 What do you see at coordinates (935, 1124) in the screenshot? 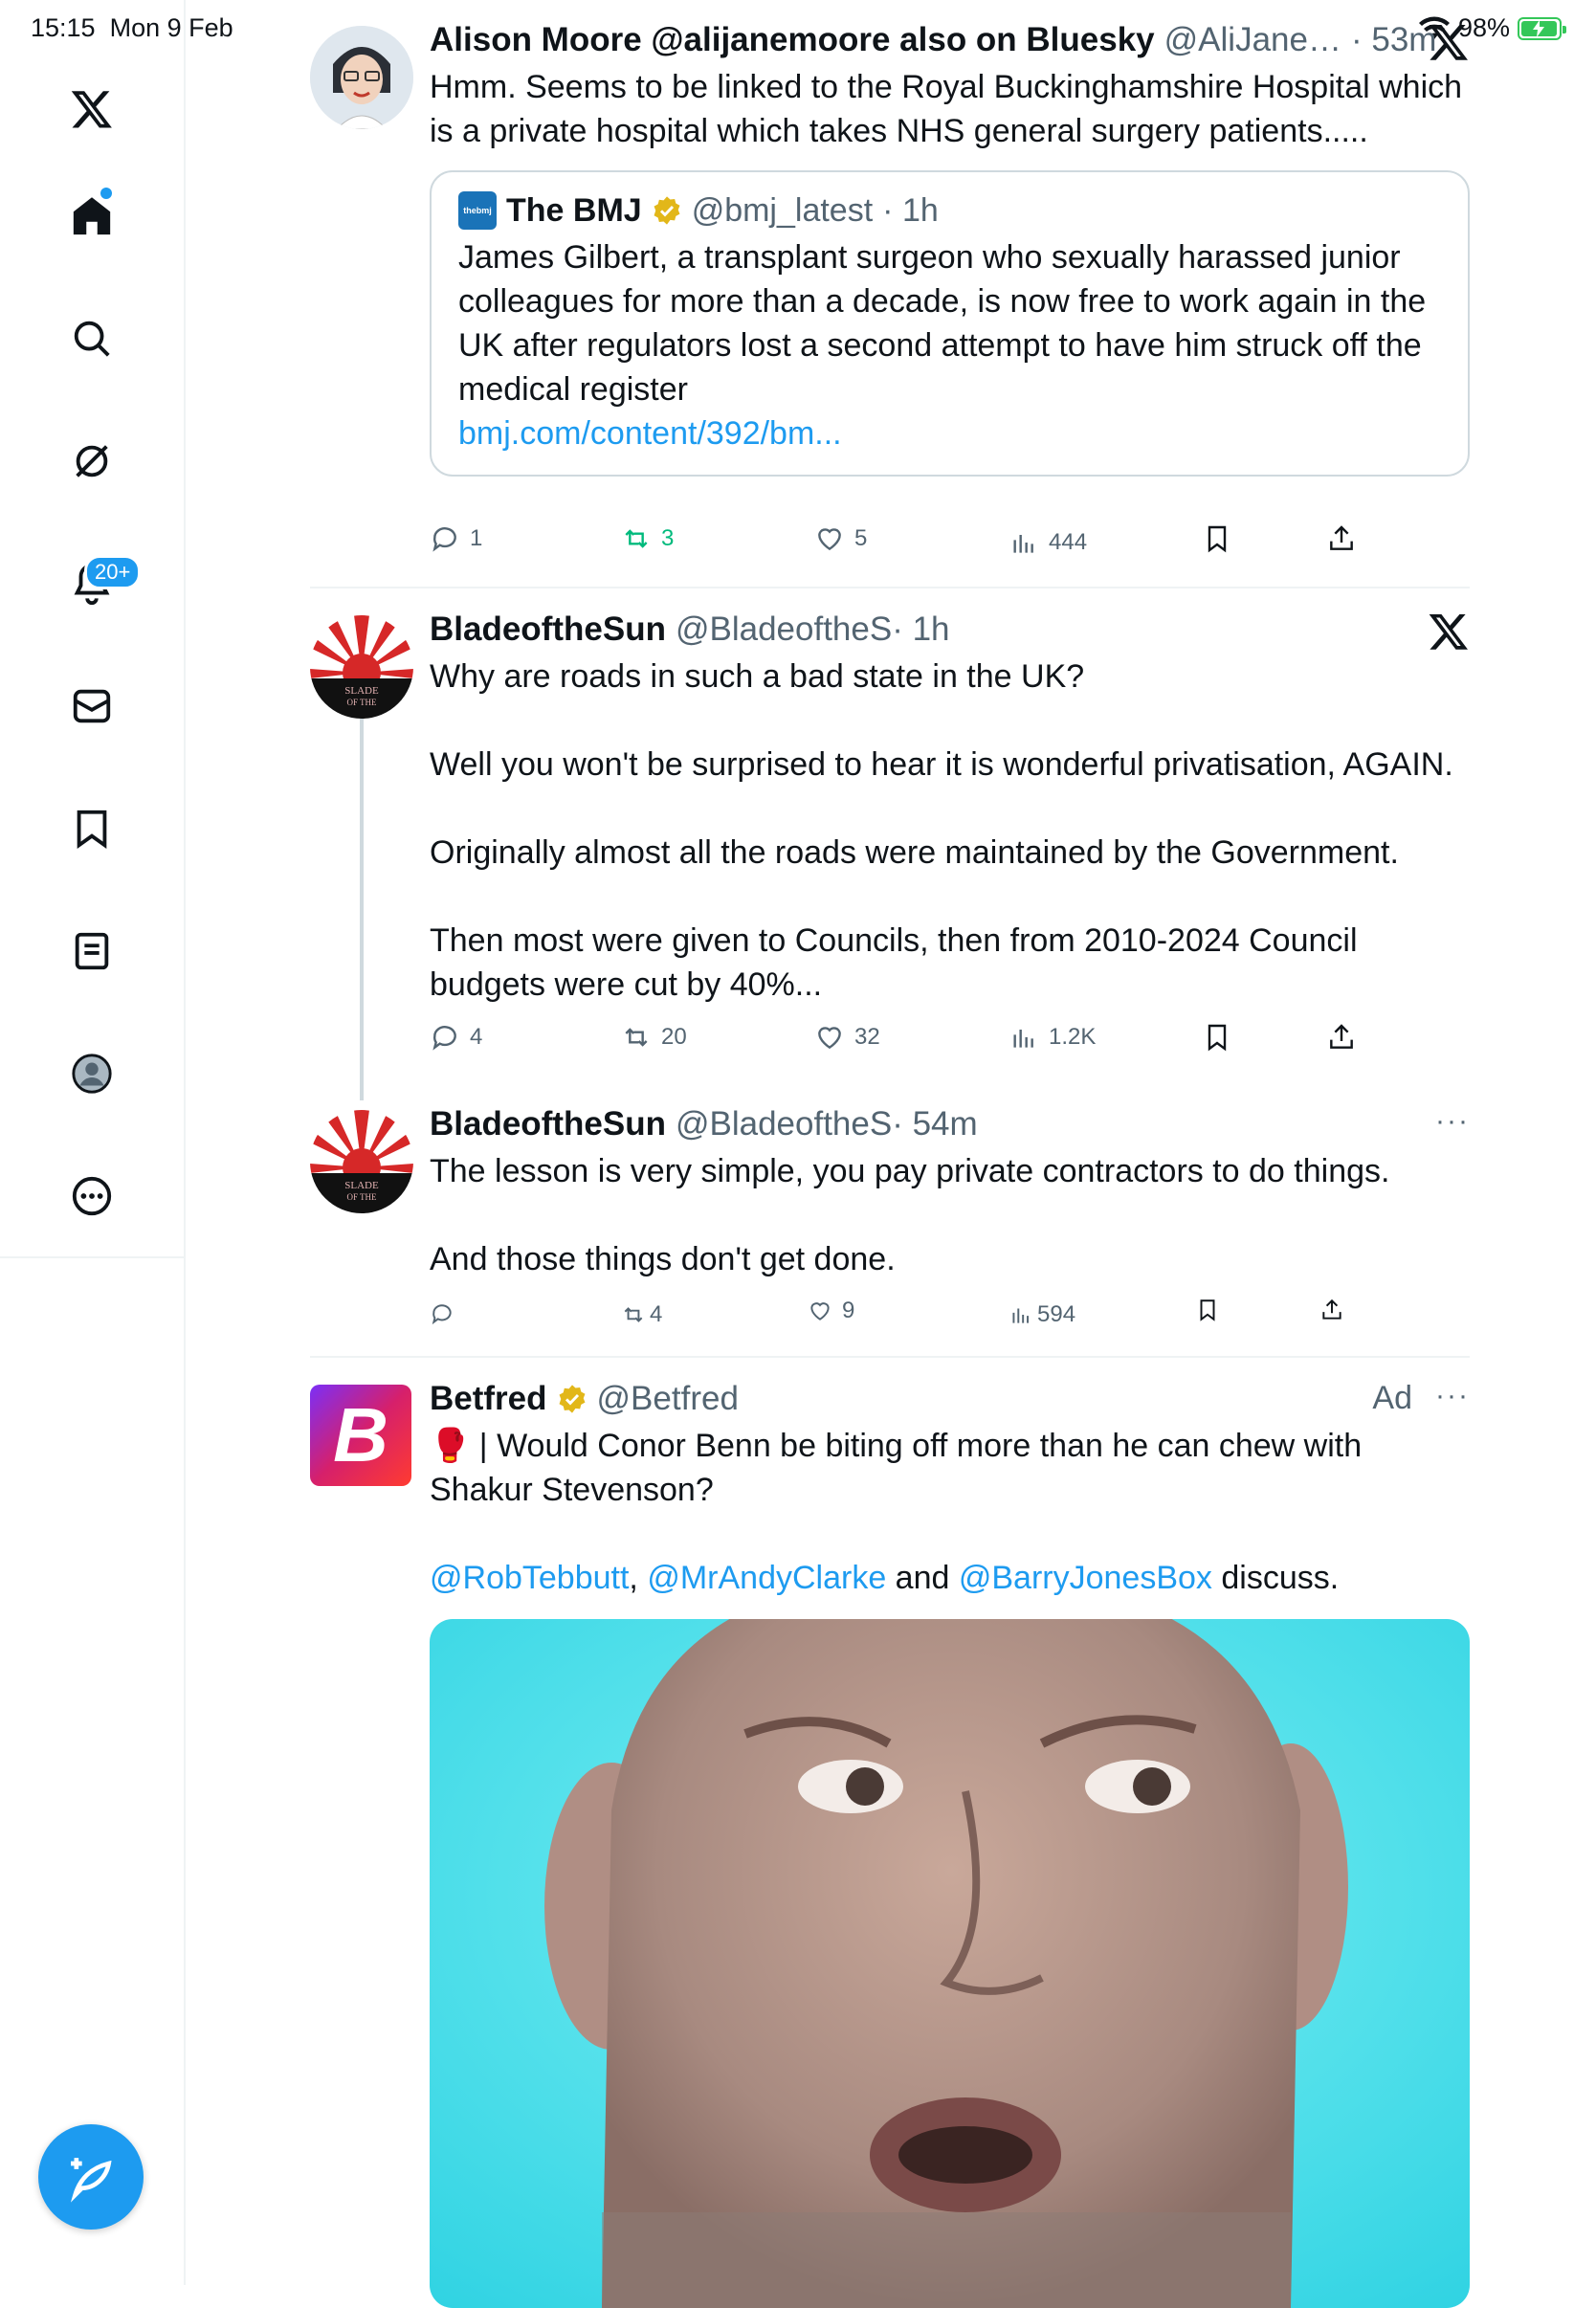
I see `tweet-time: · 54m` at bounding box center [935, 1124].